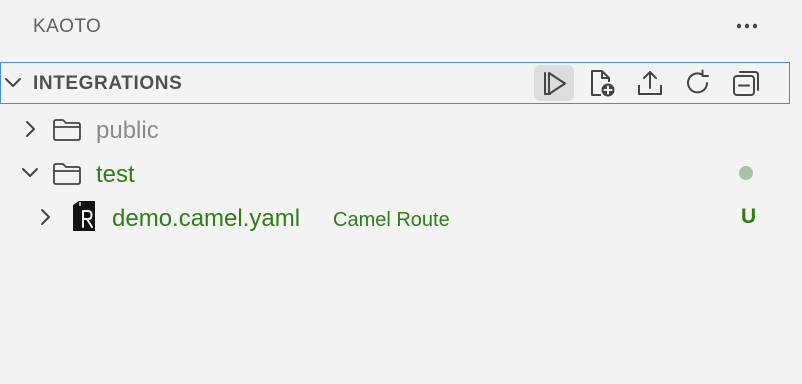 This screenshot has width=802, height=384. I want to click on camel-route-file-icon, so click(84, 216).